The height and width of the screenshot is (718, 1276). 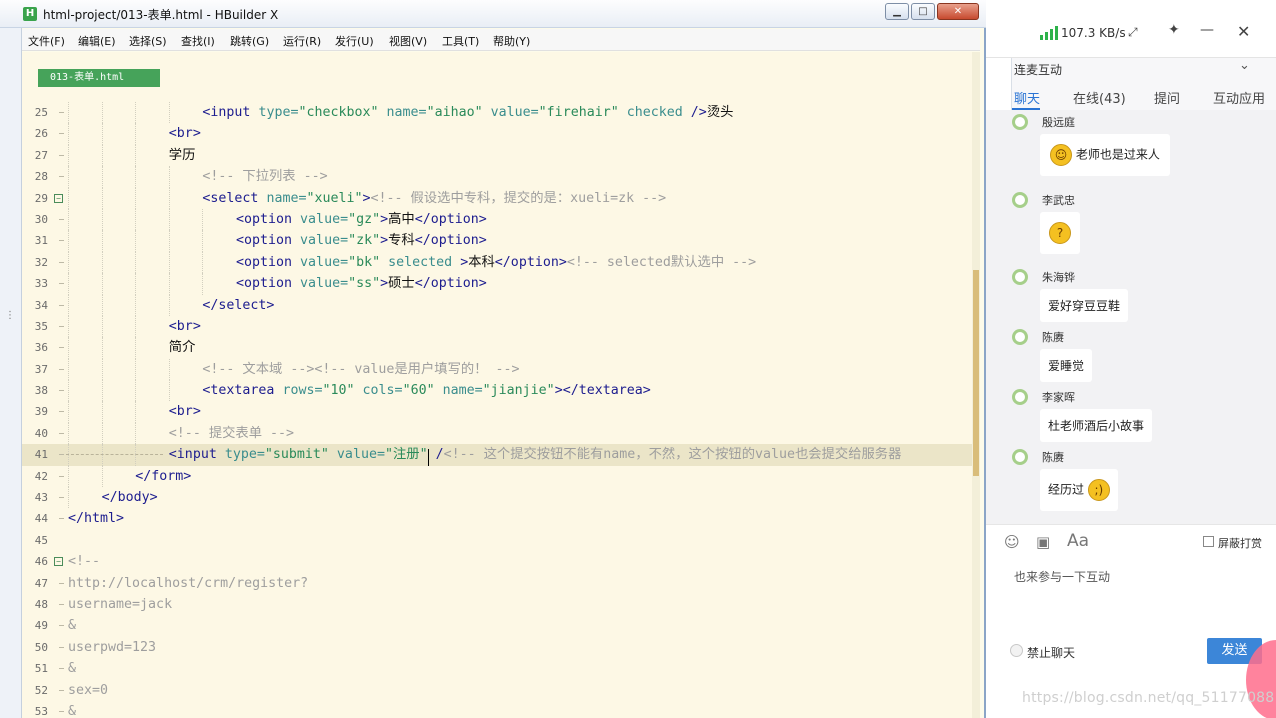 What do you see at coordinates (501, 668) in the screenshot?
I see `code-line: 51 &` at bounding box center [501, 668].